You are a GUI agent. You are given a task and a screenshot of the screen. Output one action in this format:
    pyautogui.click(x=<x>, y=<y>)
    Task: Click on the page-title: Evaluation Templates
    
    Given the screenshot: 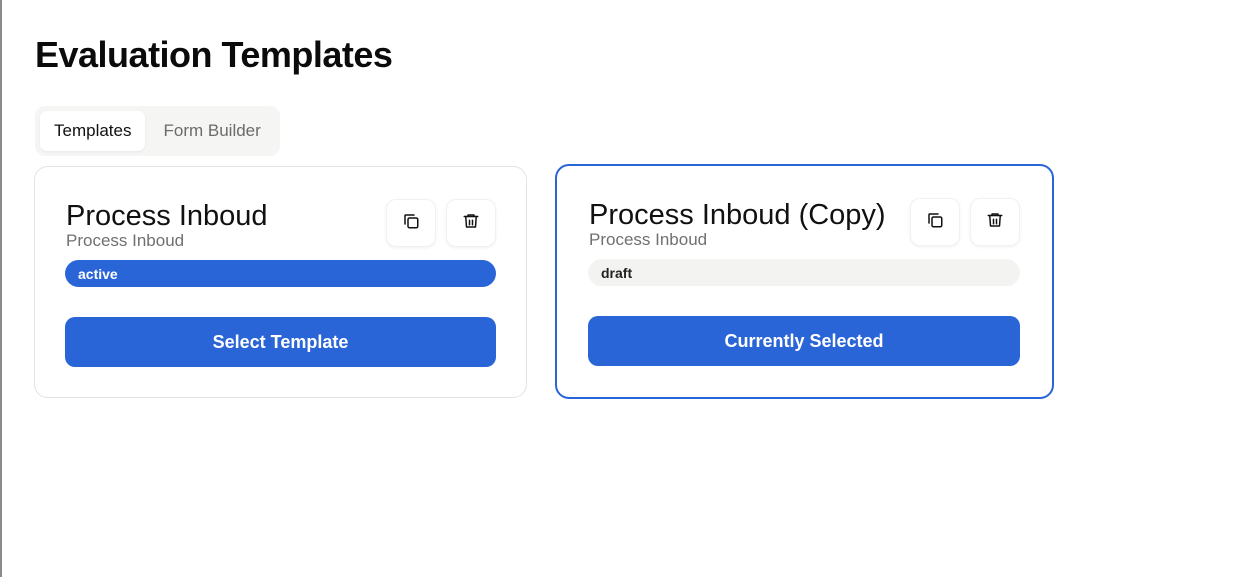 What is the action you would take?
    pyautogui.click(x=214, y=54)
    